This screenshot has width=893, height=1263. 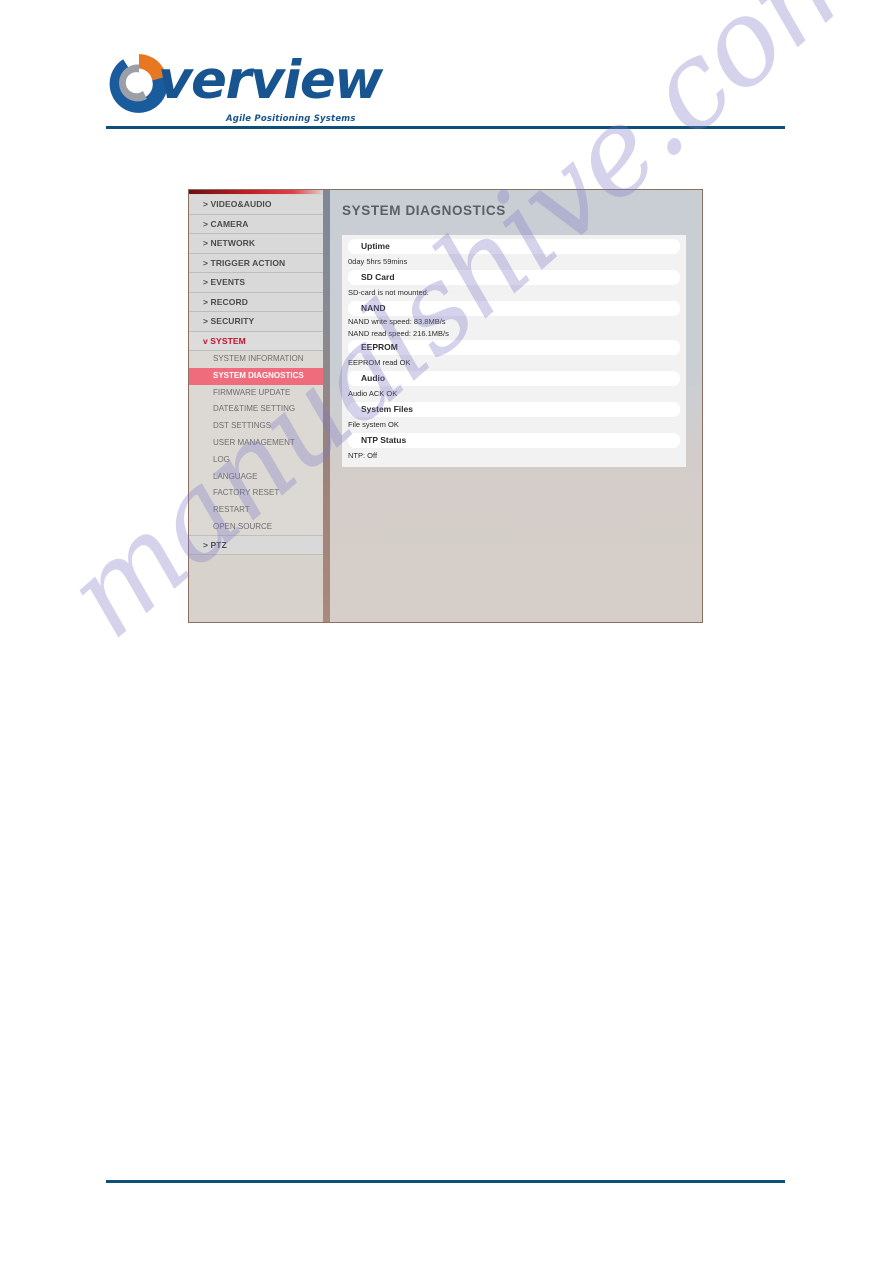 I want to click on sidebar-content-divider, so click(x=326, y=406).